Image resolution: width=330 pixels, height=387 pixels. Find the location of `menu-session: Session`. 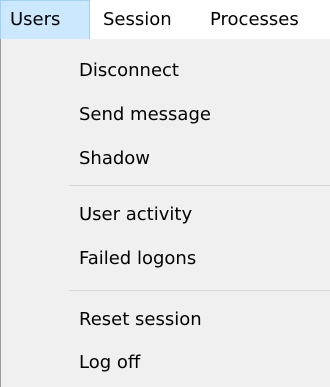

menu-session: Session is located at coordinates (137, 19).